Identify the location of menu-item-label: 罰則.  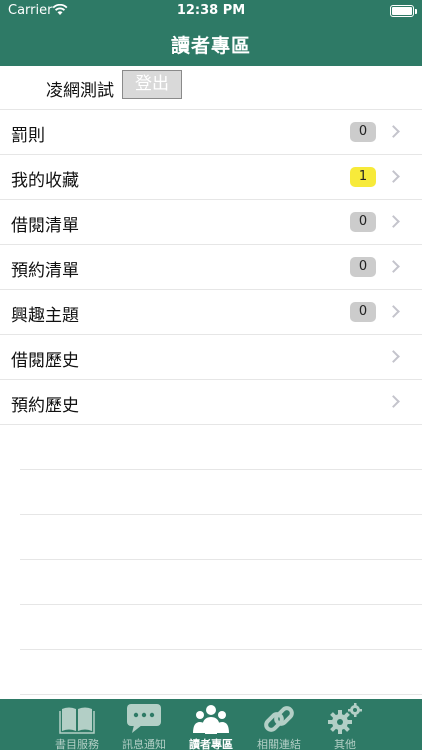
(28, 136).